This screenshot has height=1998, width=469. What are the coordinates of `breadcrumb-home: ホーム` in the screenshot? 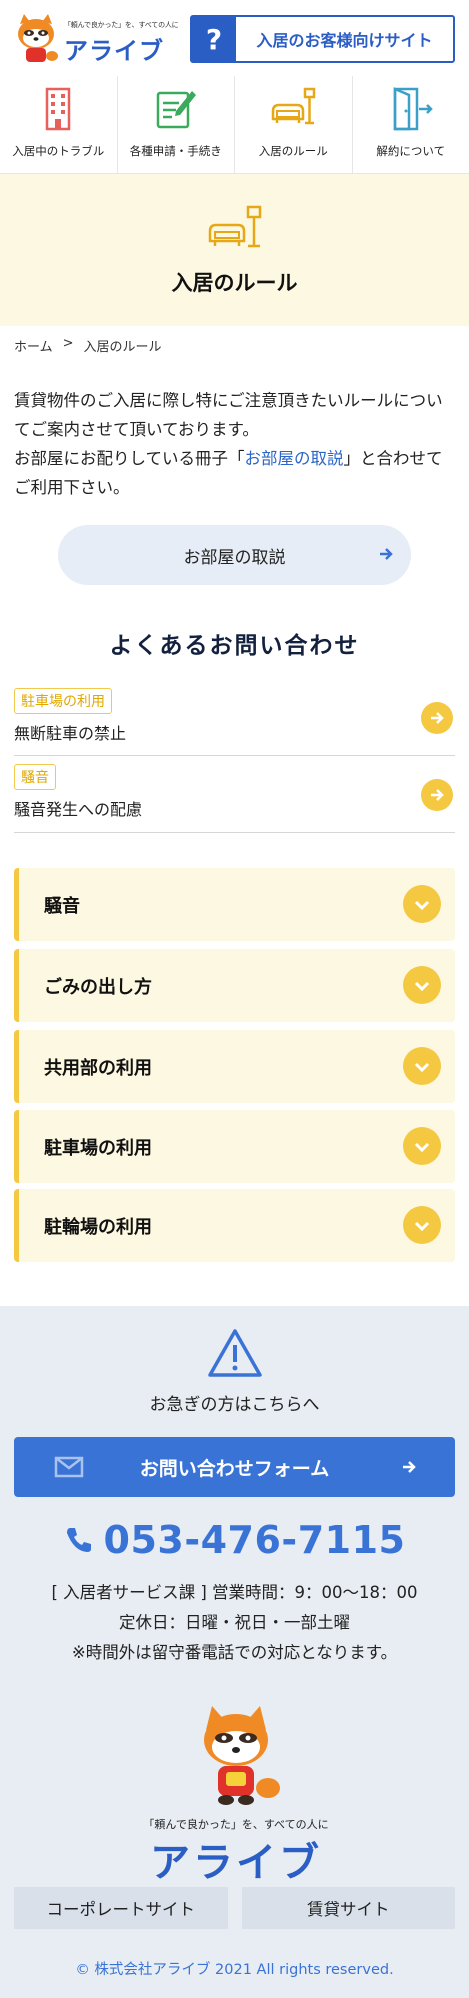 It's located at (33, 345).